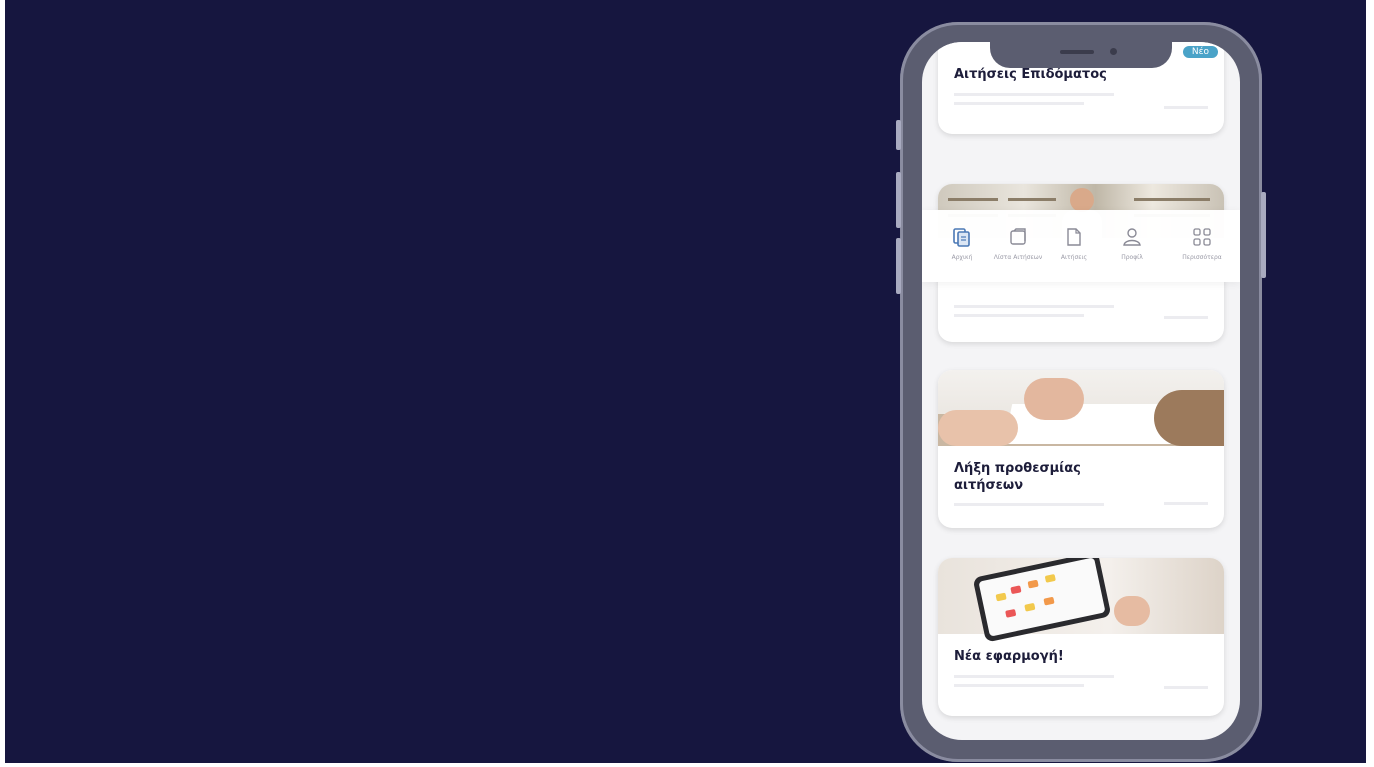 The height and width of the screenshot is (767, 1374). Describe the element at coordinates (2, 383) in the screenshot. I see `left-border` at that location.